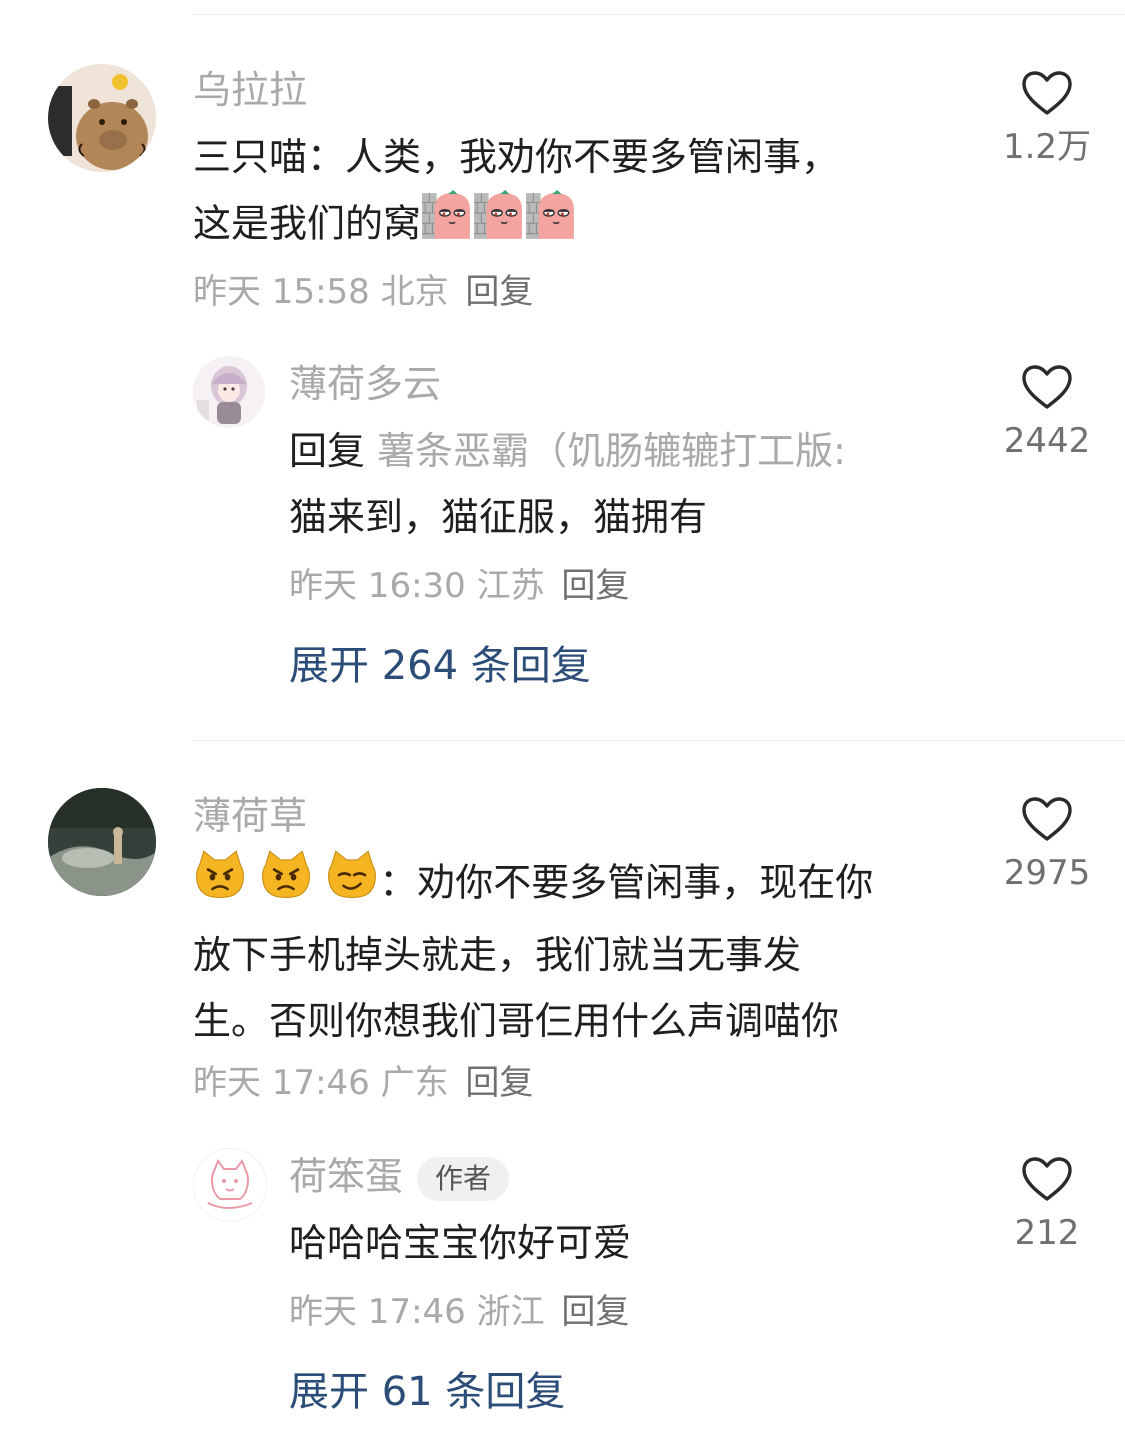 This screenshot has width=1125, height=1452. I want to click on like-count: 2975, so click(1047, 873).